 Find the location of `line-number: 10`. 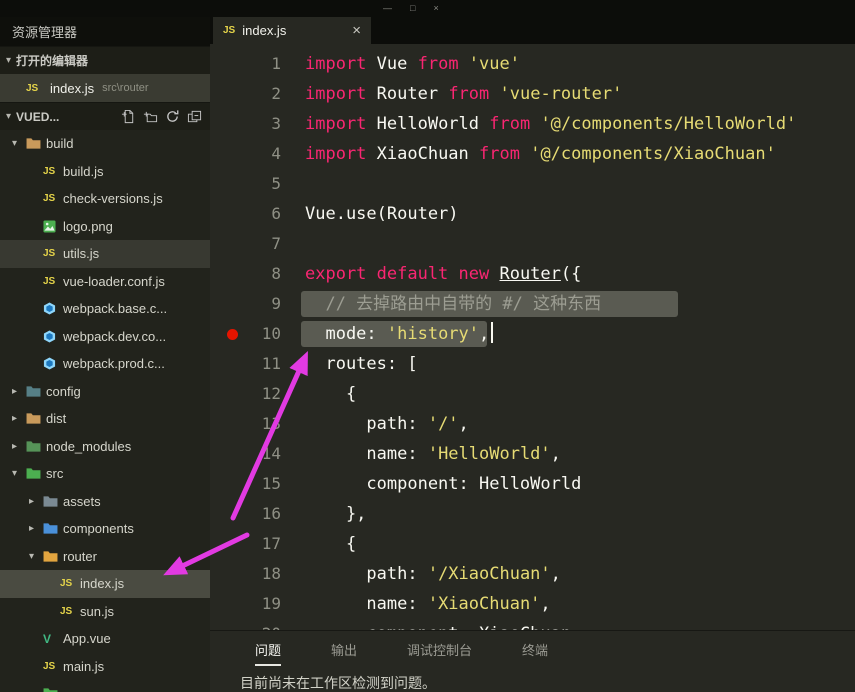

line-number: 10 is located at coordinates (257, 334).